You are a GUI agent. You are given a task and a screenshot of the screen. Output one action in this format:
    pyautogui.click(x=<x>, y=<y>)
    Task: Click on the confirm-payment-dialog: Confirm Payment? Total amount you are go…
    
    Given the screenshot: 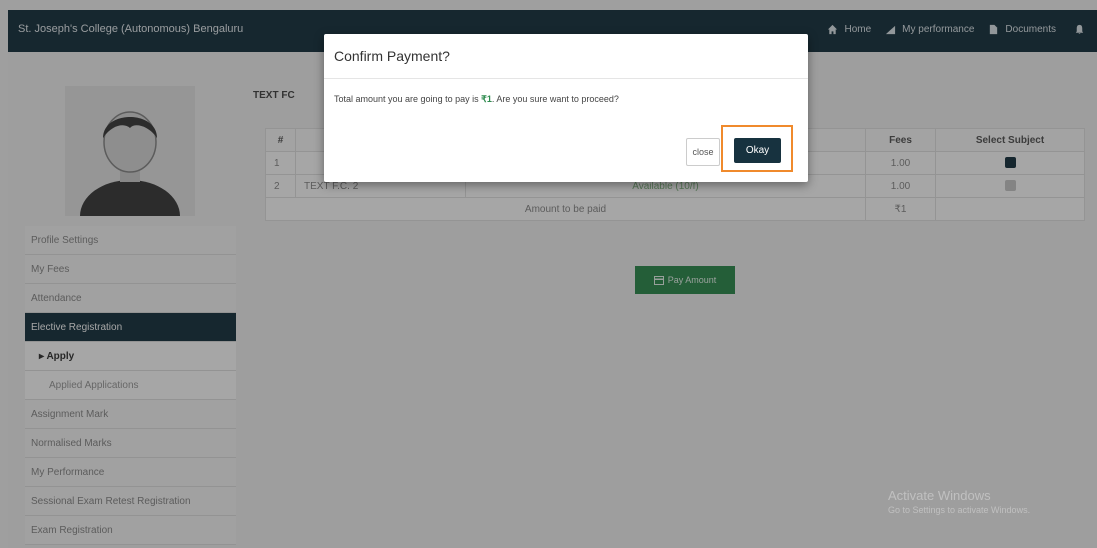 What is the action you would take?
    pyautogui.click(x=566, y=108)
    